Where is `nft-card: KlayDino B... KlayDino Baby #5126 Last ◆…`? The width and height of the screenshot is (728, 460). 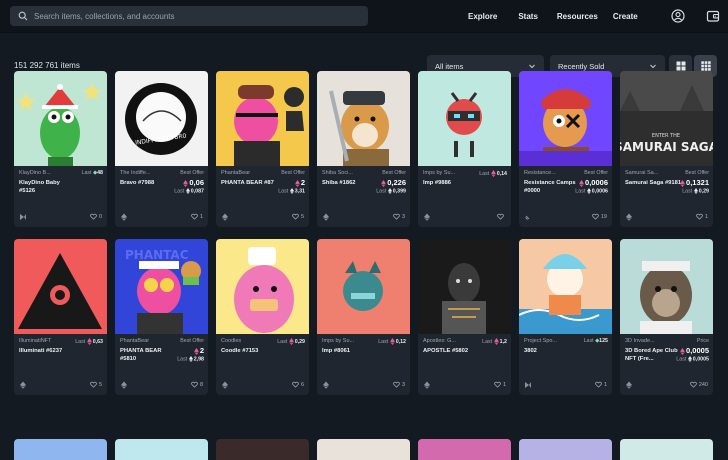 nft-card: KlayDino B... KlayDino Baby #5126 Last ◆… is located at coordinates (60, 149).